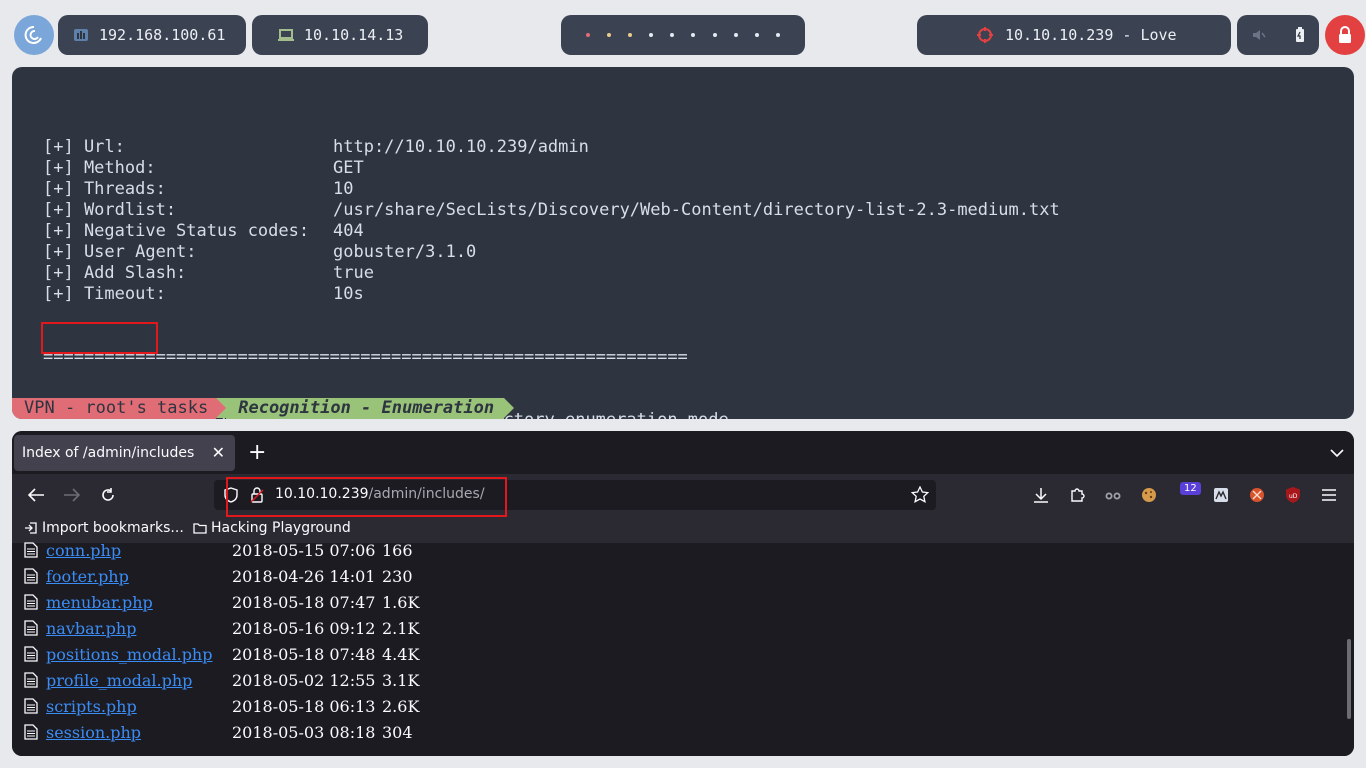 The image size is (1366, 768). I want to click on local-ip-widget: 192.168.100.61, so click(152, 35).